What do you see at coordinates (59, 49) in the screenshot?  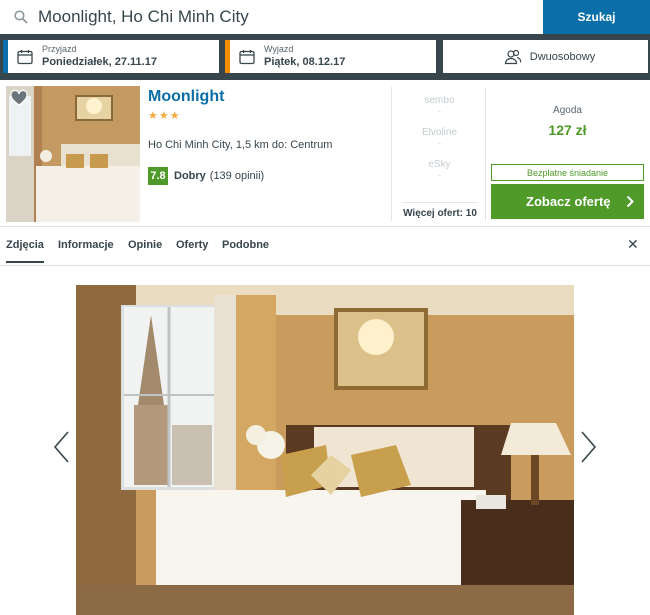 I see `checkin-label: Przyjazd` at bounding box center [59, 49].